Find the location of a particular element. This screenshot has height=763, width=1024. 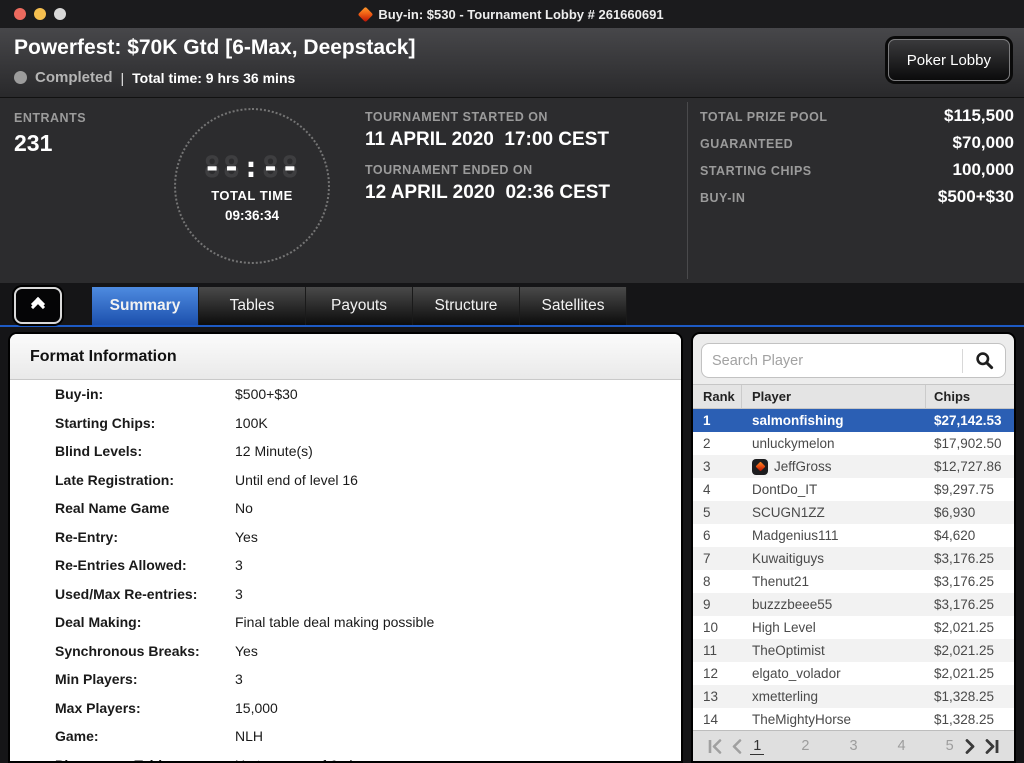

page-number-1: 1 is located at coordinates (757, 746).